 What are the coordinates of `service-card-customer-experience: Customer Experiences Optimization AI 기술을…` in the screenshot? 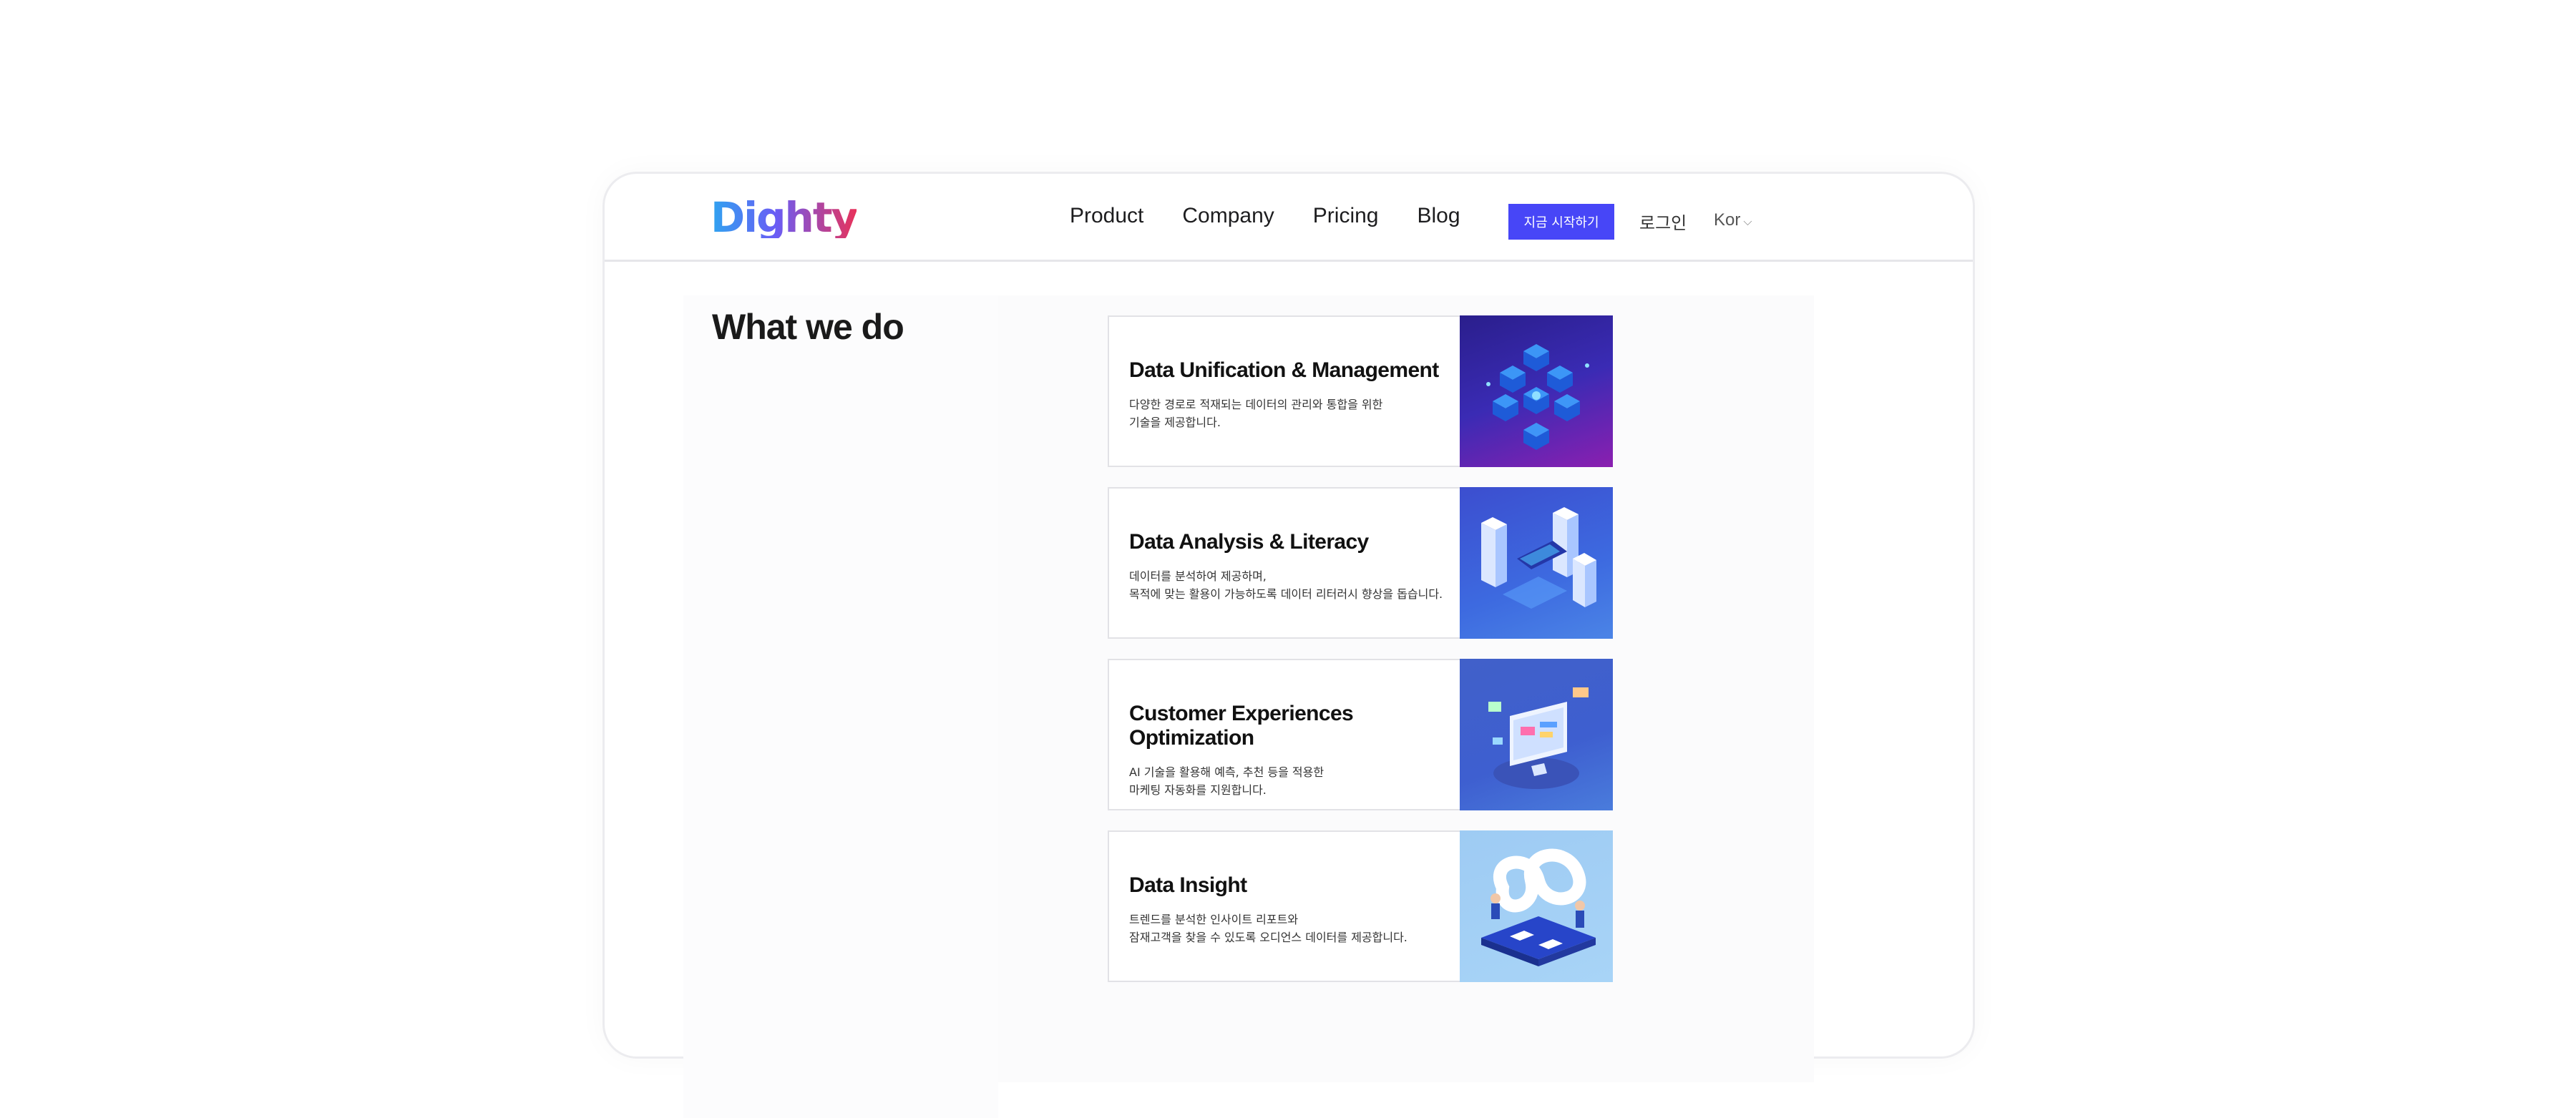 It's located at (1360, 734).